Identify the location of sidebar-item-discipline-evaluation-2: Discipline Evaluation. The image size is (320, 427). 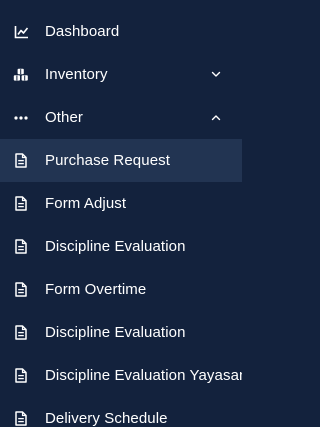
(121, 332).